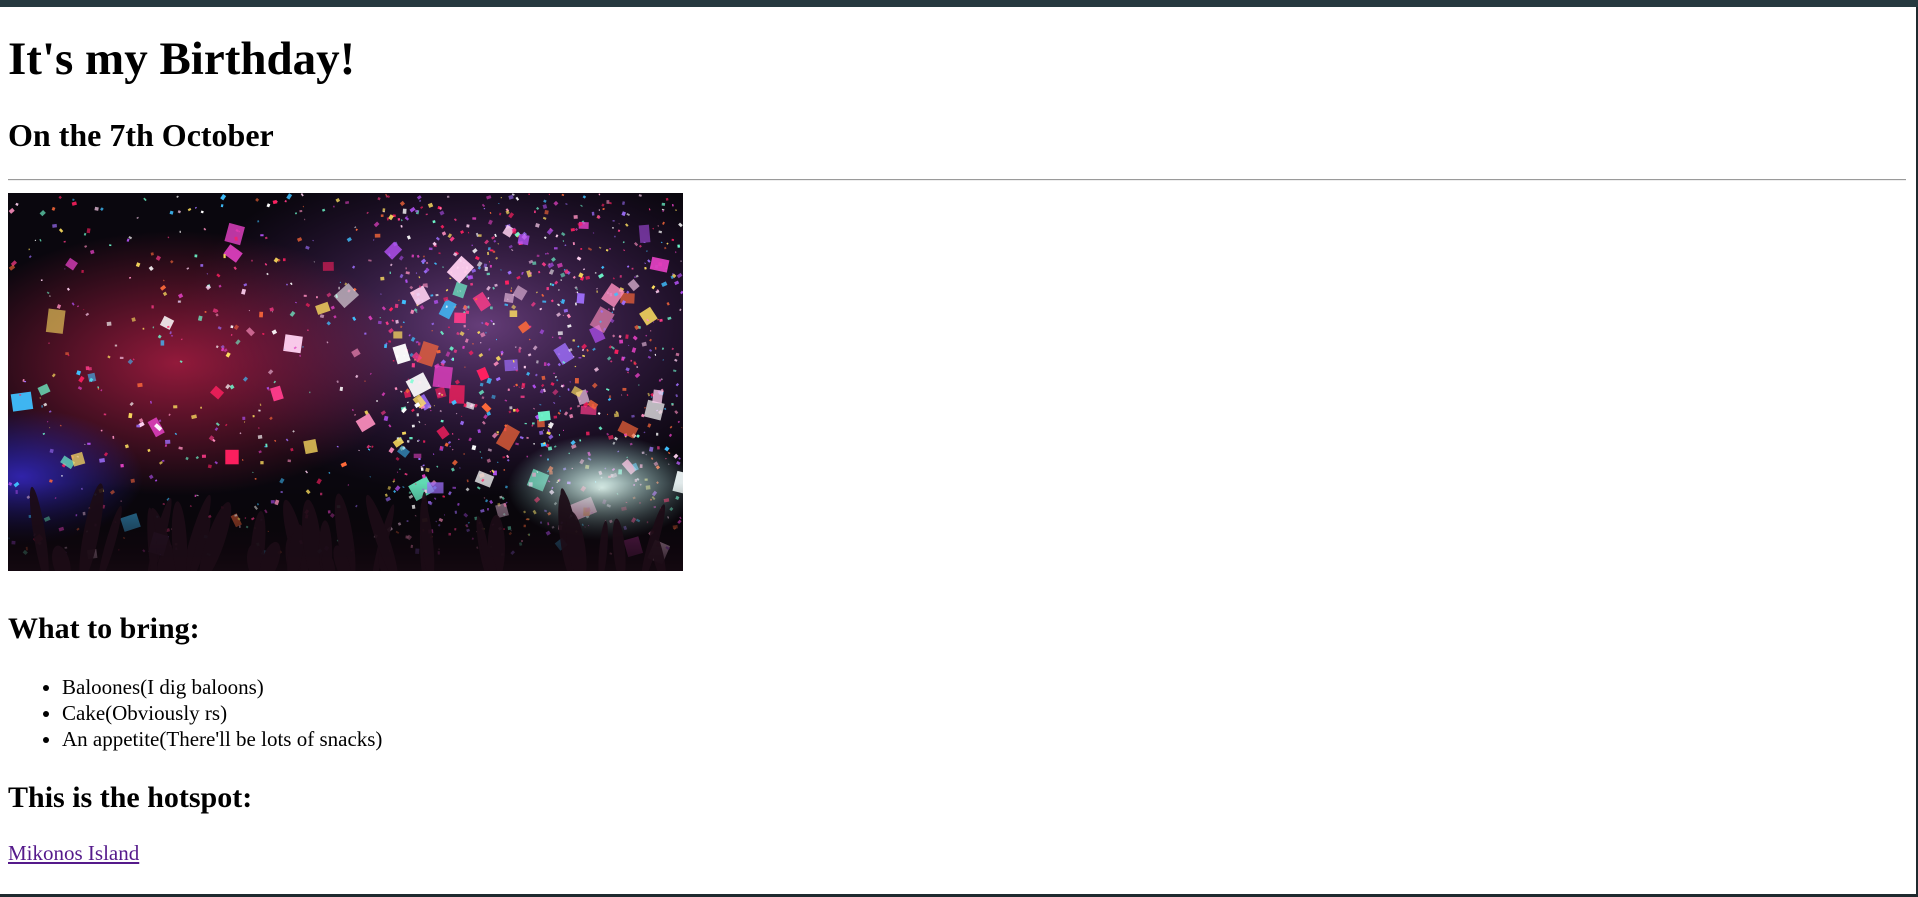 This screenshot has height=897, width=1918. What do you see at coordinates (182, 59) in the screenshot?
I see `page-title: It's my Birthday!` at bounding box center [182, 59].